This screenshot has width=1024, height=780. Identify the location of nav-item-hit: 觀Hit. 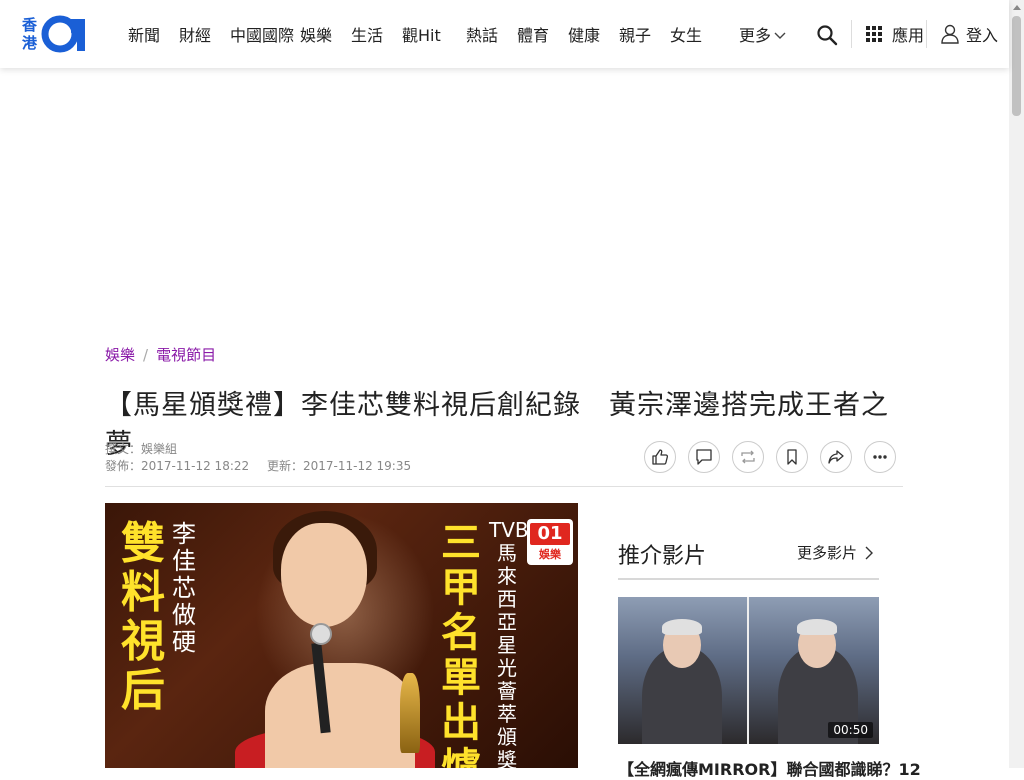
(434, 34).